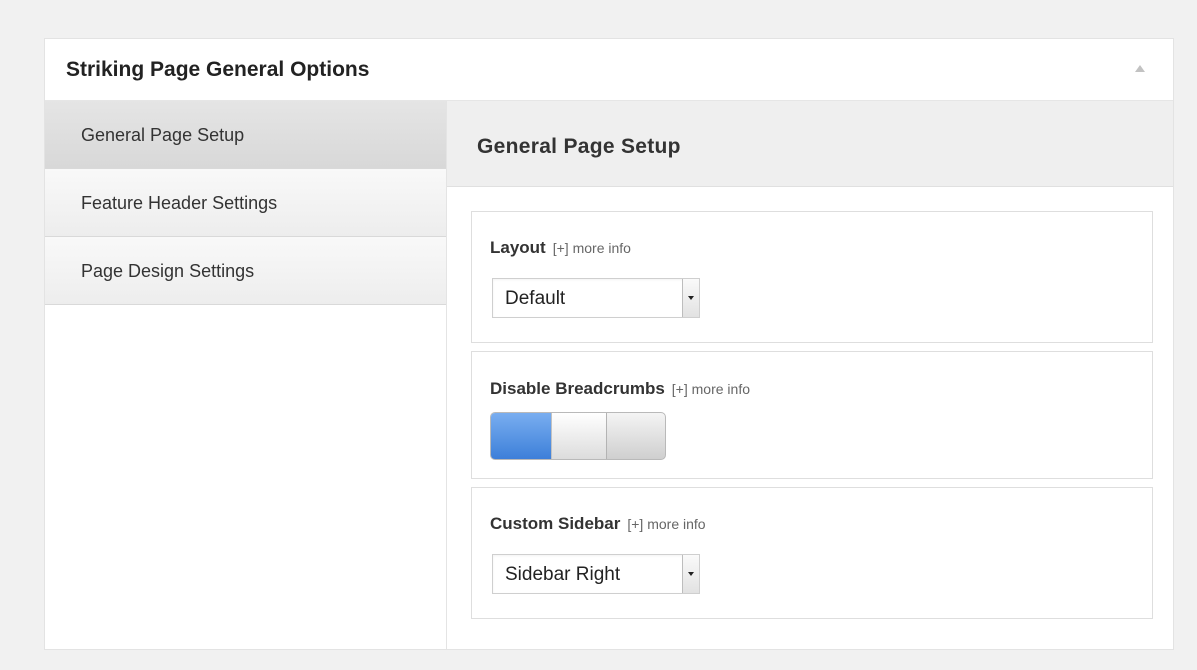 This screenshot has width=1197, height=670. Describe the element at coordinates (812, 415) in the screenshot. I see `breadcrumbs-option: Disable Breadcrumbs [+] more info` at that location.